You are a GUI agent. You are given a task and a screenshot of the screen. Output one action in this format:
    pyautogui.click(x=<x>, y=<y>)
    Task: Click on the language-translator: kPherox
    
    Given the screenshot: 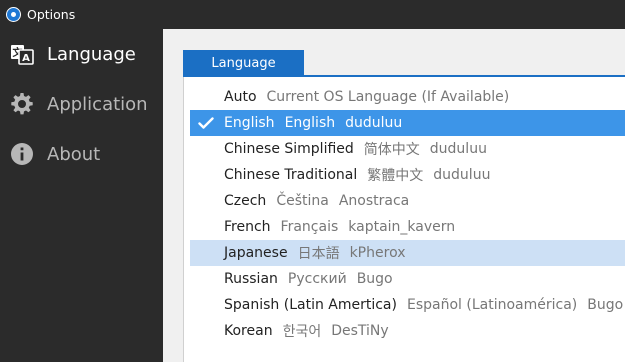 What is the action you would take?
    pyautogui.click(x=377, y=253)
    